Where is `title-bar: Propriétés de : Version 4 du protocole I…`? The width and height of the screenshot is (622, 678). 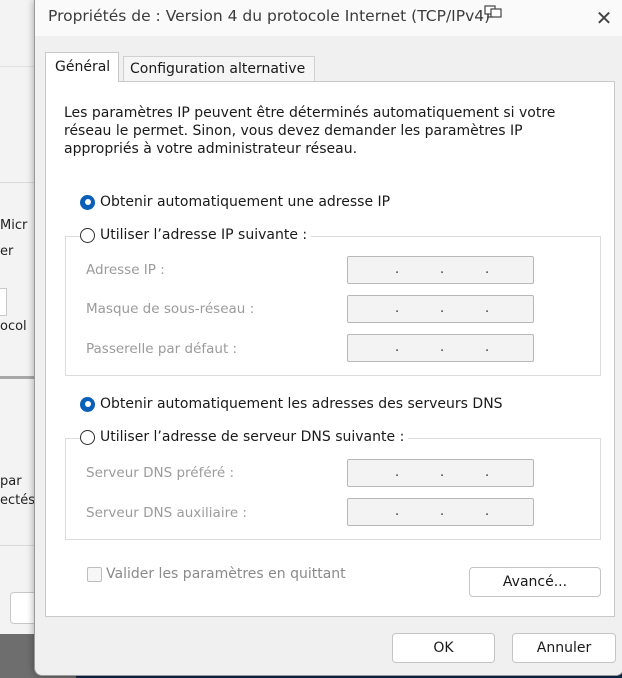
title-bar: Propriétés de : Version 4 du protocole I… is located at coordinates (328, 18).